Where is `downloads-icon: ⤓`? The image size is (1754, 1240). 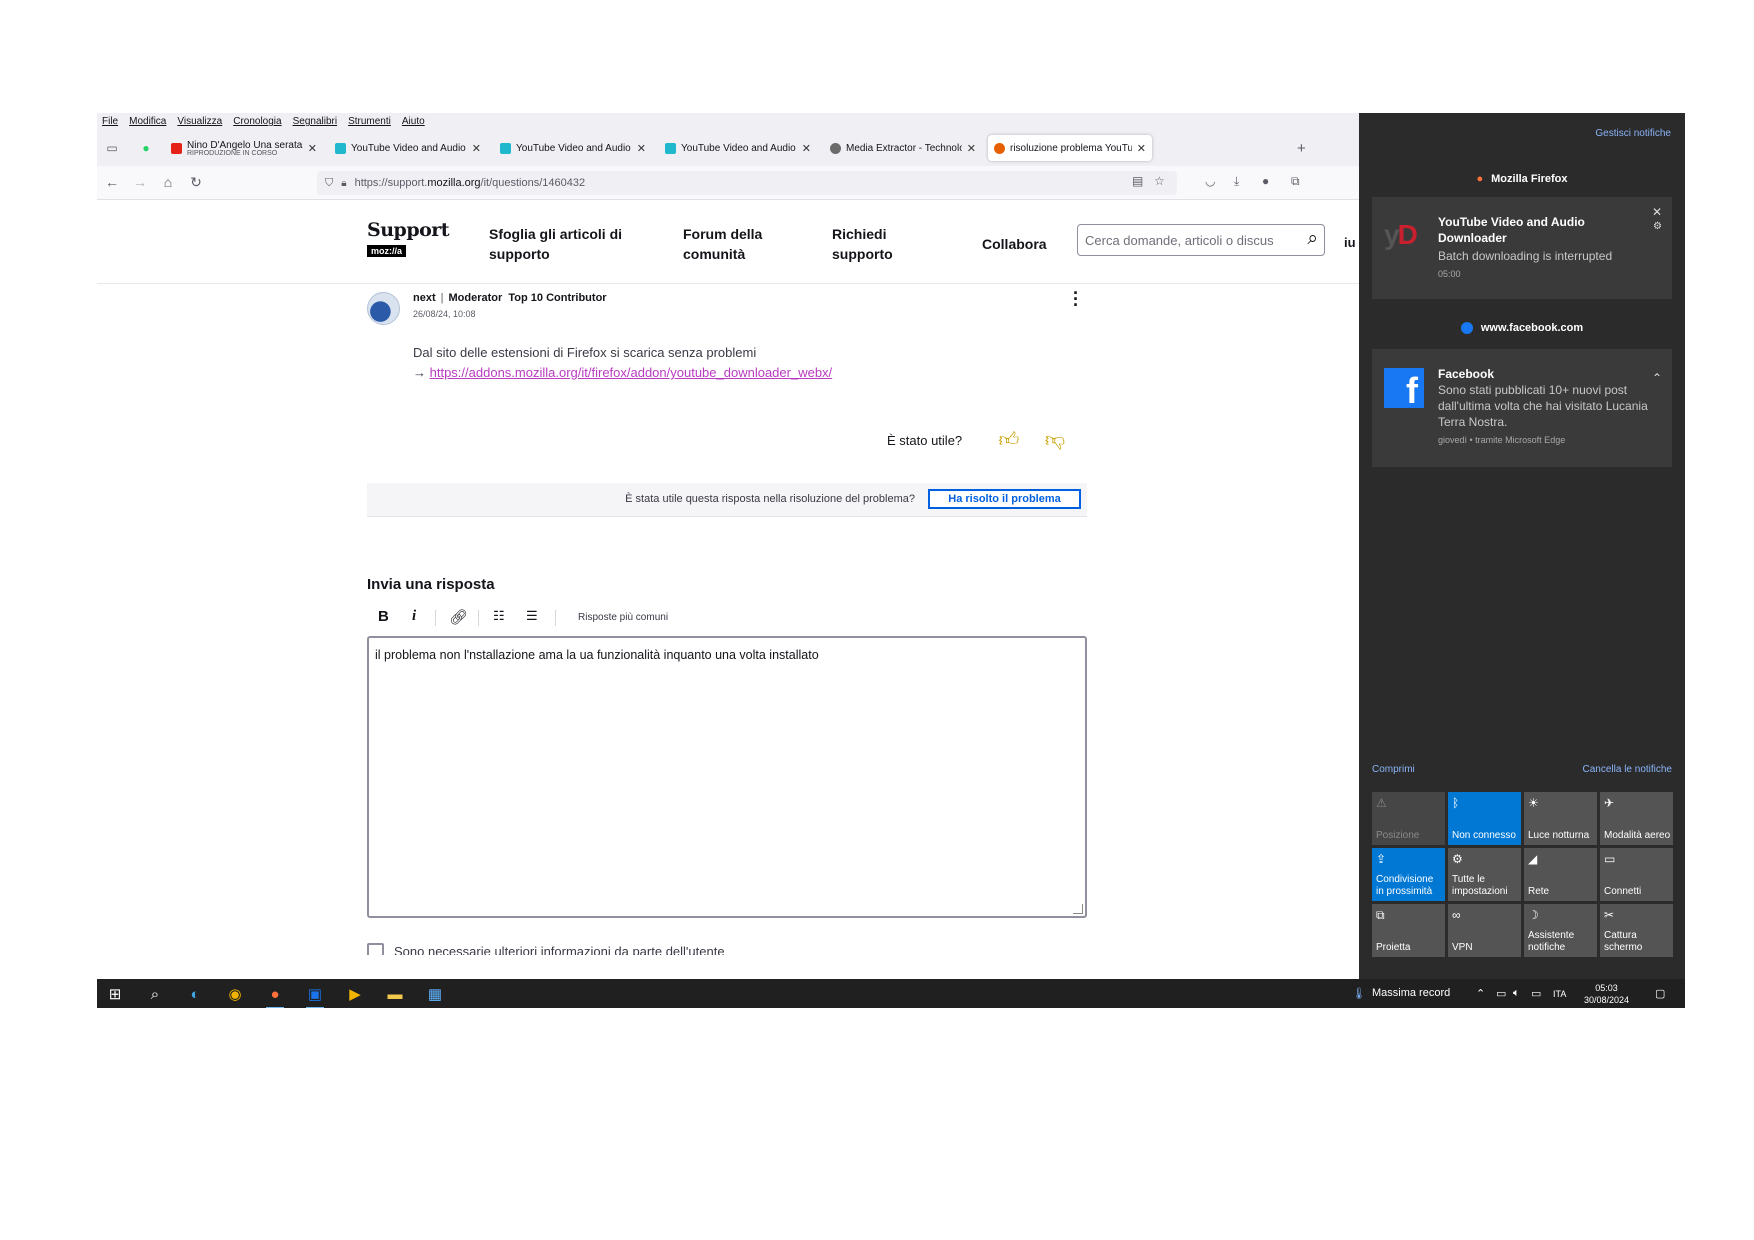 downloads-icon: ⤓ is located at coordinates (1236, 181).